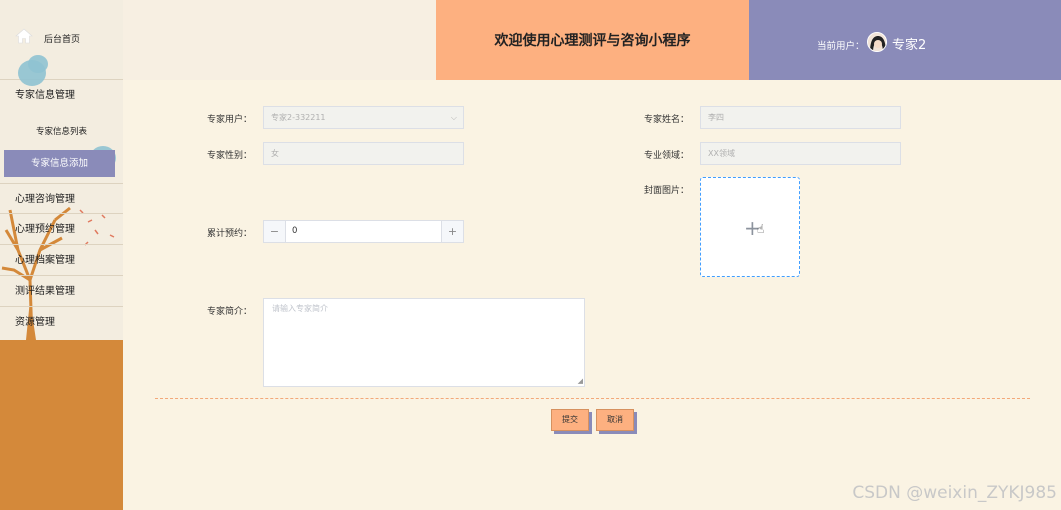 The image size is (1061, 510). I want to click on sidebar-item-appointment-management: 心理预约管理, so click(61, 229).